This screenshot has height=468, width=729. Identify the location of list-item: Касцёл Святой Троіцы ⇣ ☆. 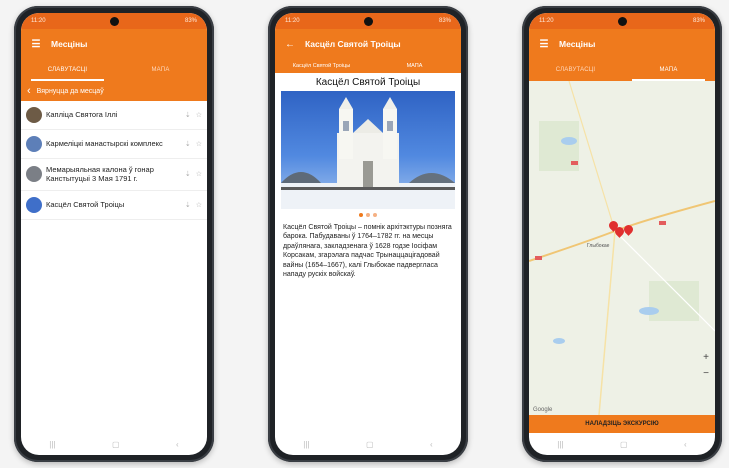
(114, 205).